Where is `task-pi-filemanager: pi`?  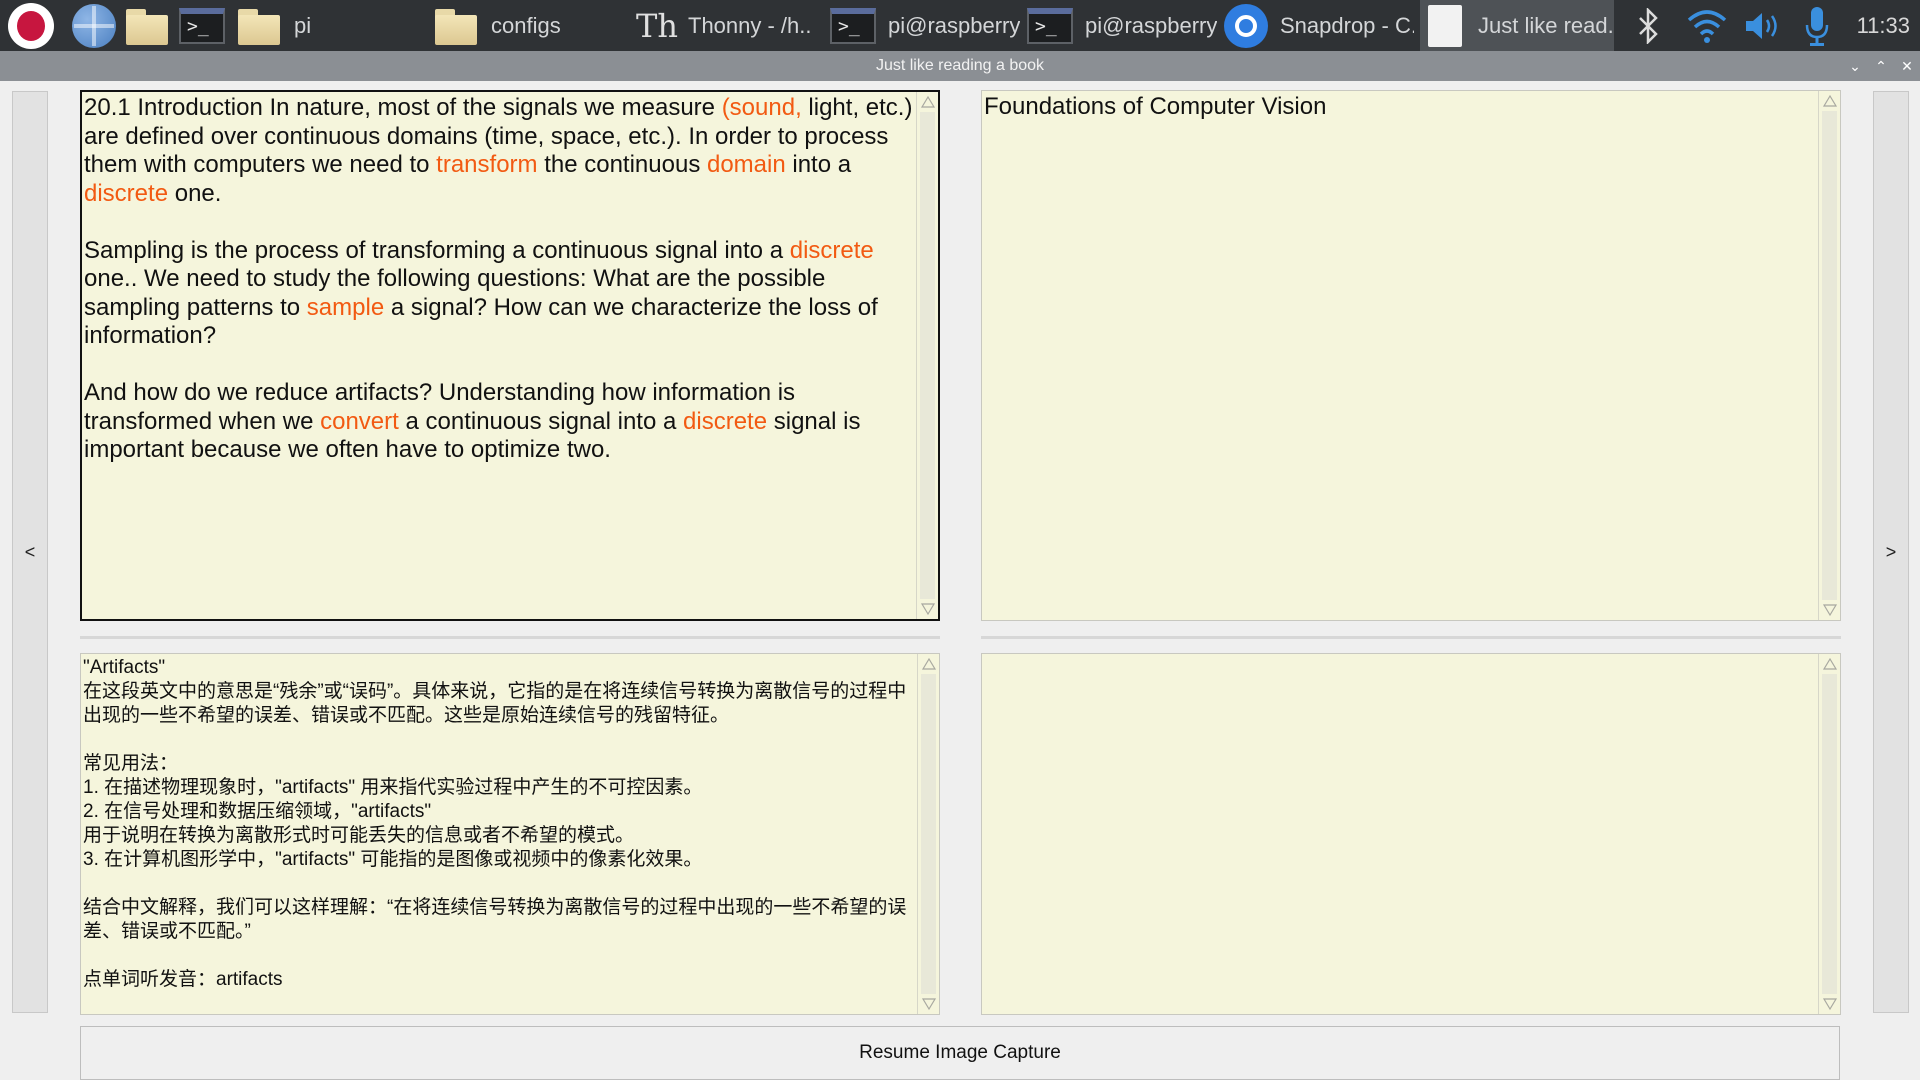
task-pi-filemanager: pi is located at coordinates (331, 25).